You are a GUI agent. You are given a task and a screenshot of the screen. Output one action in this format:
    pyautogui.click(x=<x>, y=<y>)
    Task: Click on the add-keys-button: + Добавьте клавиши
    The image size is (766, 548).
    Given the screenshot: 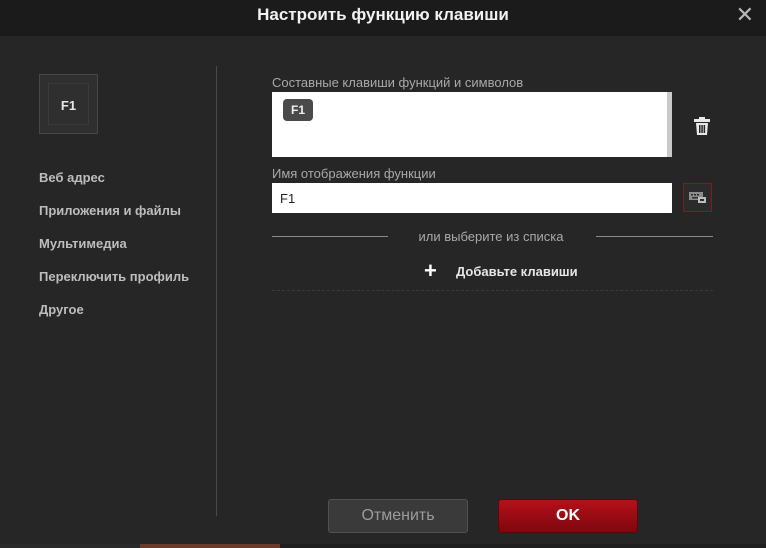 What is the action you would take?
    pyautogui.click(x=501, y=271)
    